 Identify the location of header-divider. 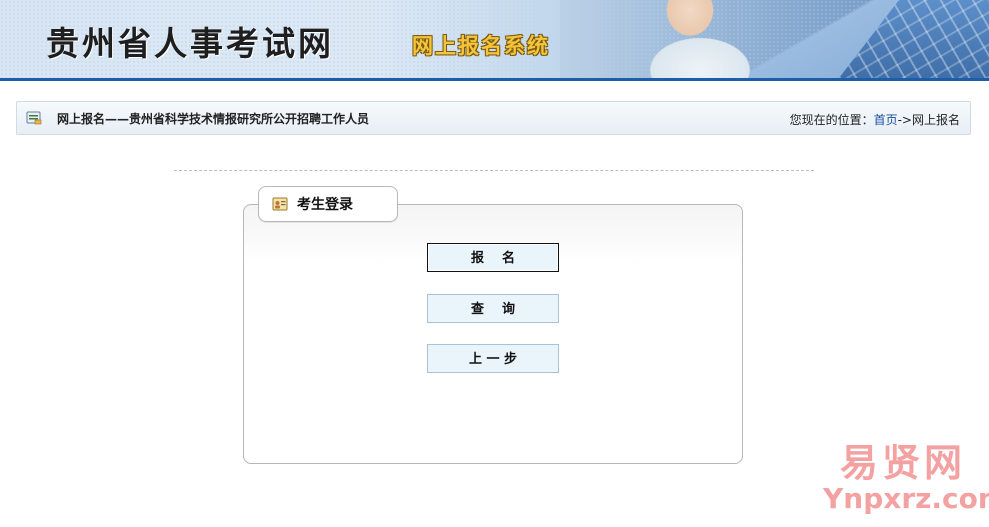
(494, 79).